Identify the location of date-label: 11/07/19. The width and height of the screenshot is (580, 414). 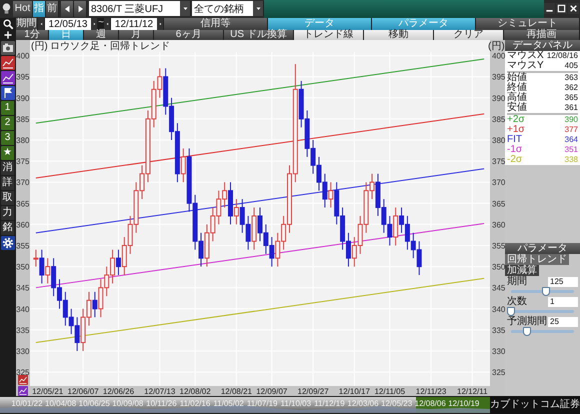
(262, 403).